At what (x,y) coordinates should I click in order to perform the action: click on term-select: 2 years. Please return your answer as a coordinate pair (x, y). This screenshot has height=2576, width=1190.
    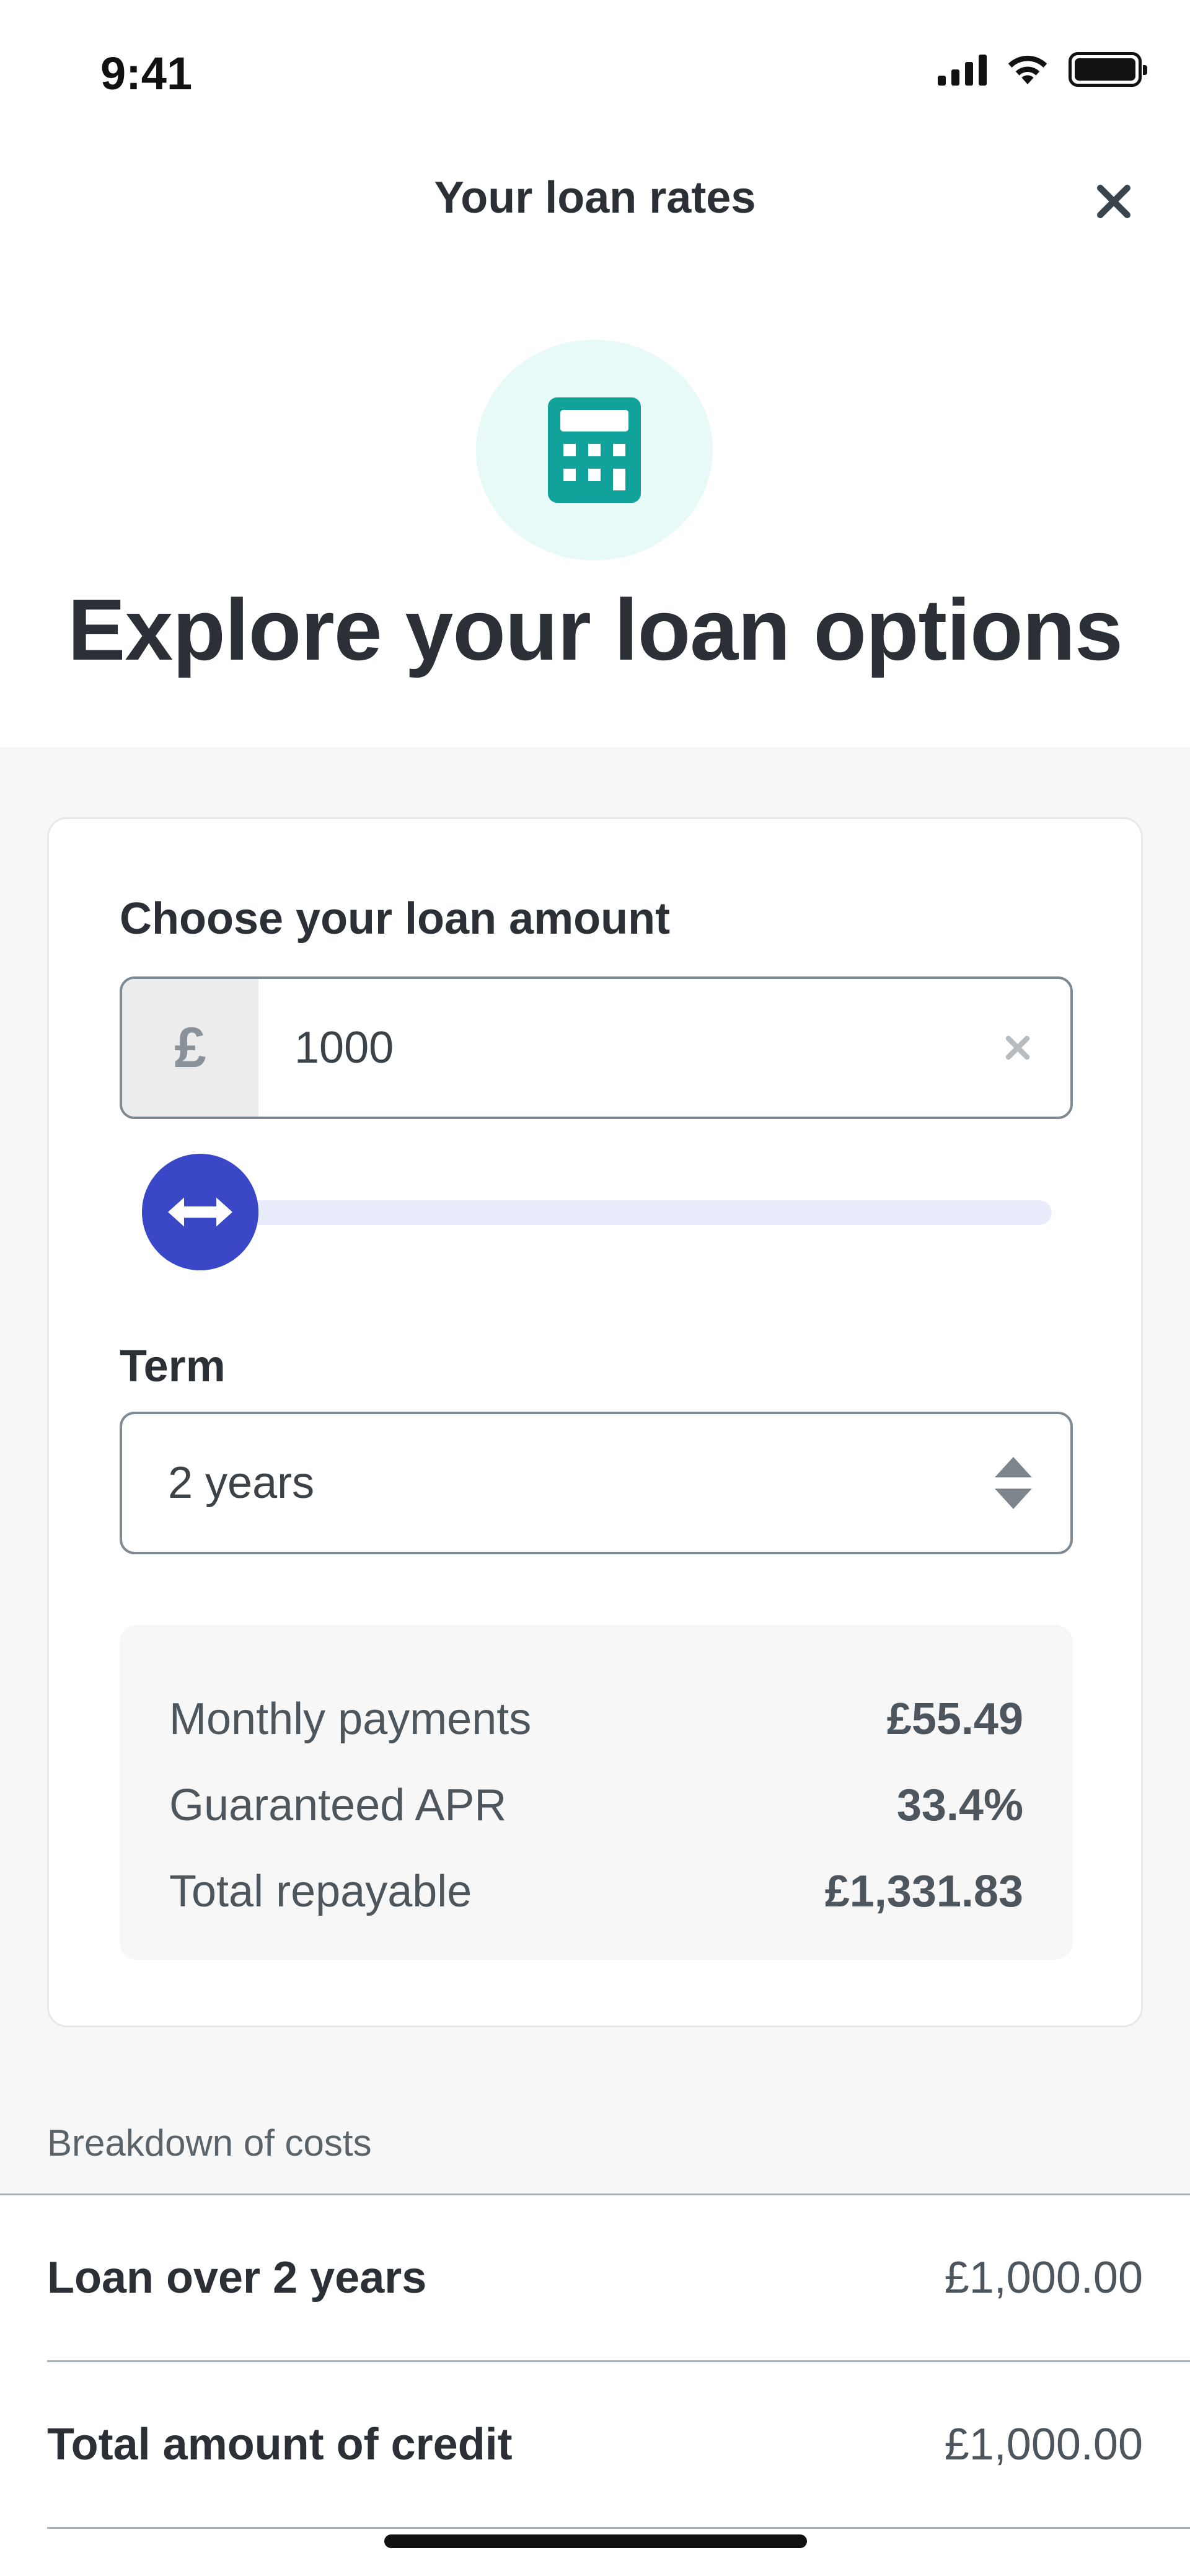
    Looking at the image, I should click on (596, 1483).